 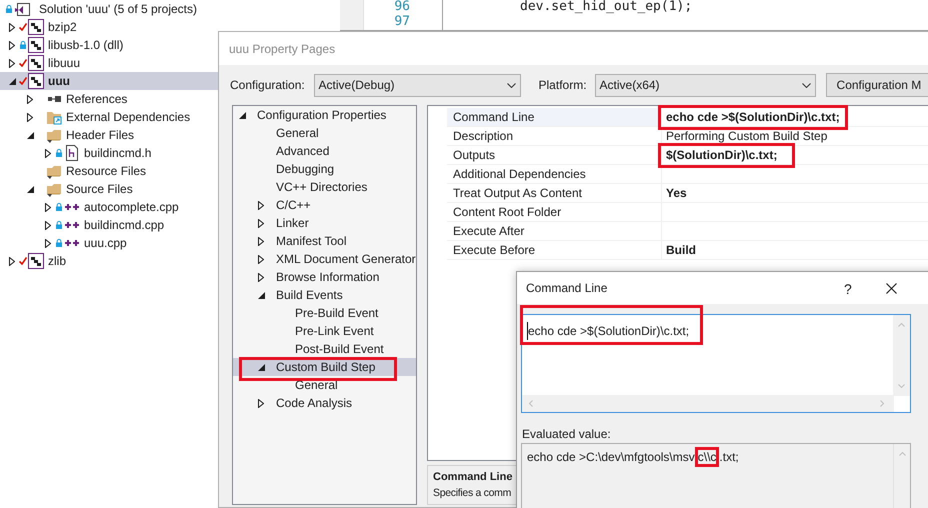 What do you see at coordinates (109, 225) in the screenshot?
I see `tree-item: buildincmd.cpp` at bounding box center [109, 225].